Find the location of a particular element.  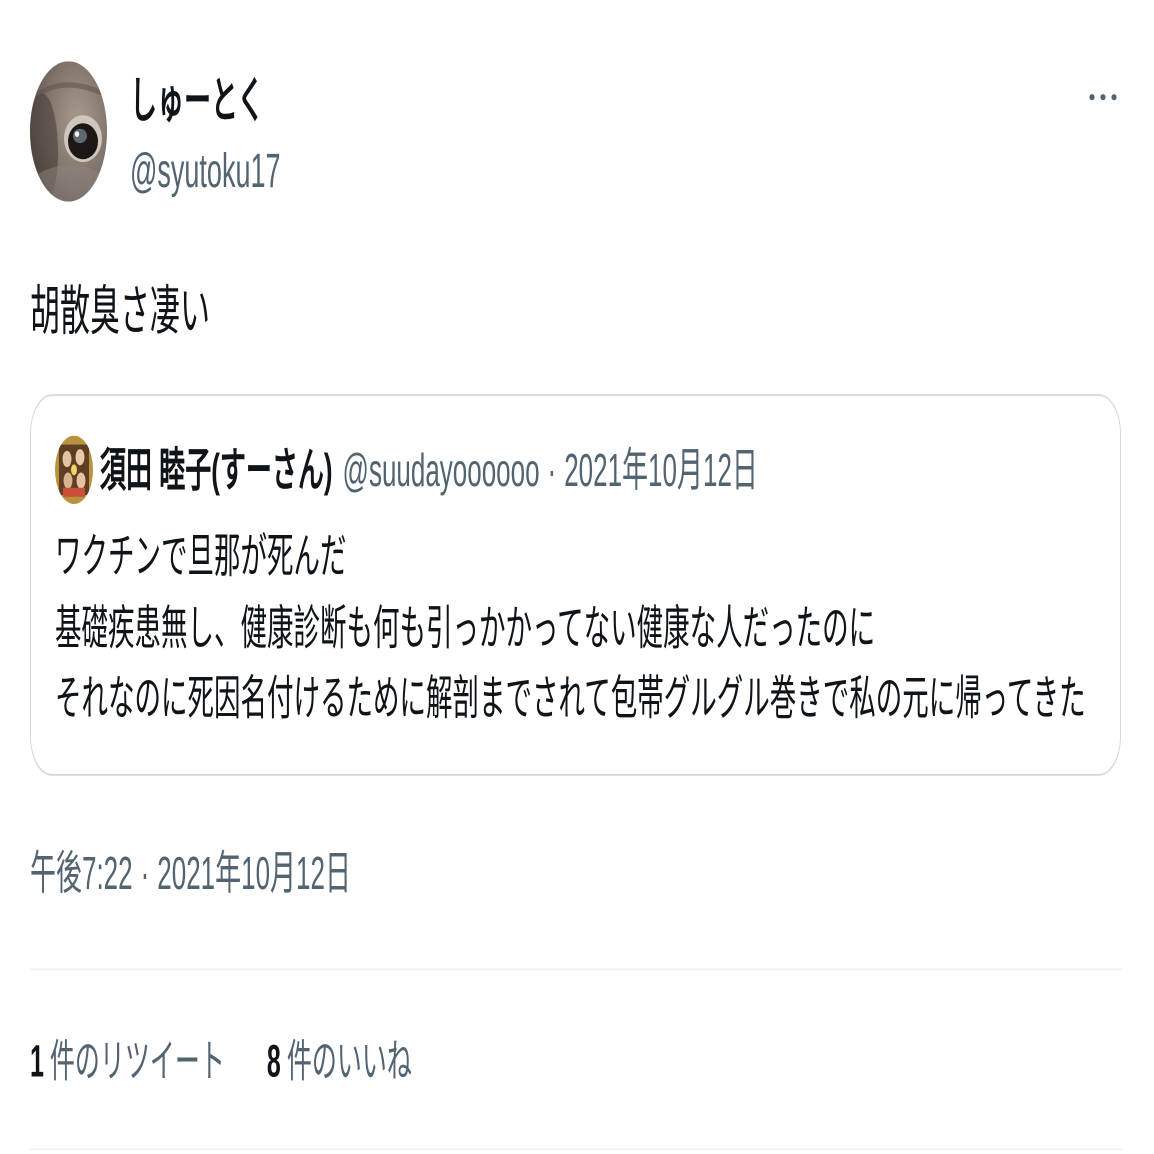

quoted-author-avatar is located at coordinates (74, 469).